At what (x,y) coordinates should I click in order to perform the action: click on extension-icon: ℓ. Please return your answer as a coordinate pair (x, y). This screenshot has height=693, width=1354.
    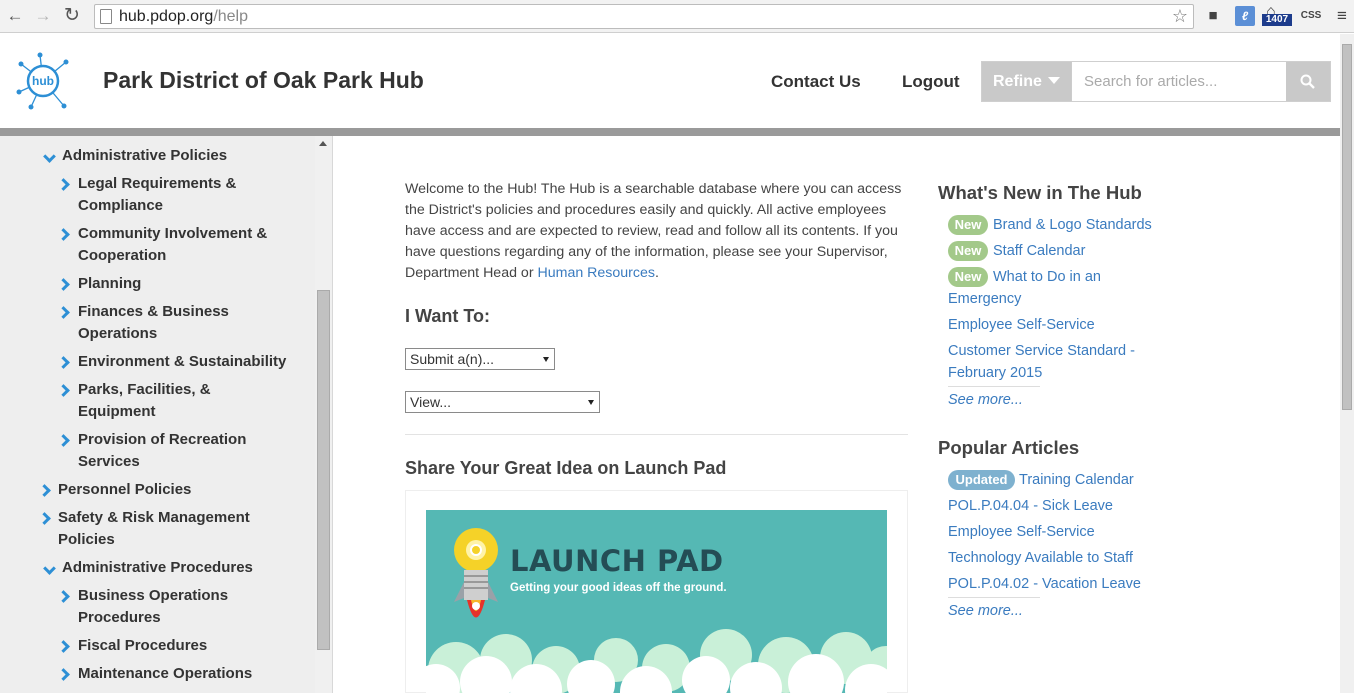
    Looking at the image, I should click on (1245, 16).